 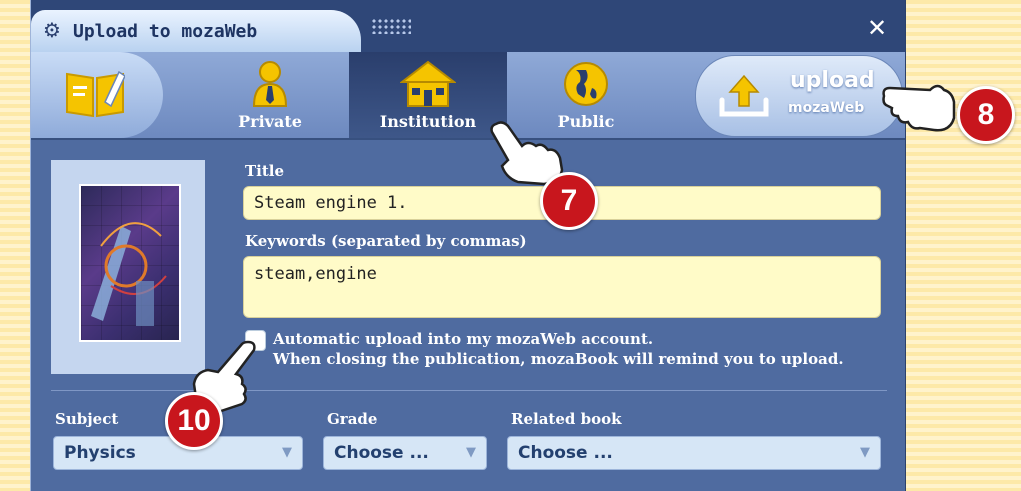 What do you see at coordinates (569, 201) in the screenshot?
I see `callout-7: 7` at bounding box center [569, 201].